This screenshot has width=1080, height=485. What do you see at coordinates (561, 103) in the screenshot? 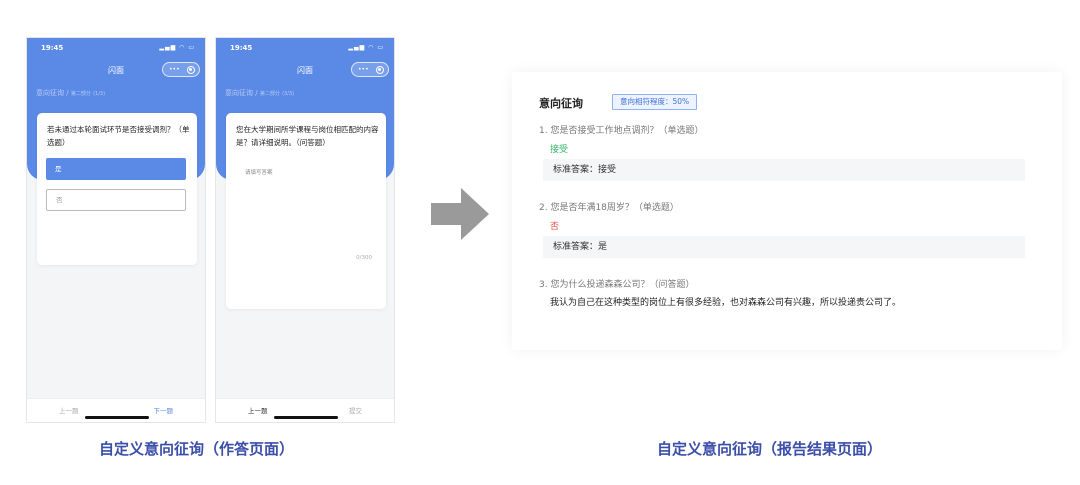
I see `report-title: 意向征询` at bounding box center [561, 103].